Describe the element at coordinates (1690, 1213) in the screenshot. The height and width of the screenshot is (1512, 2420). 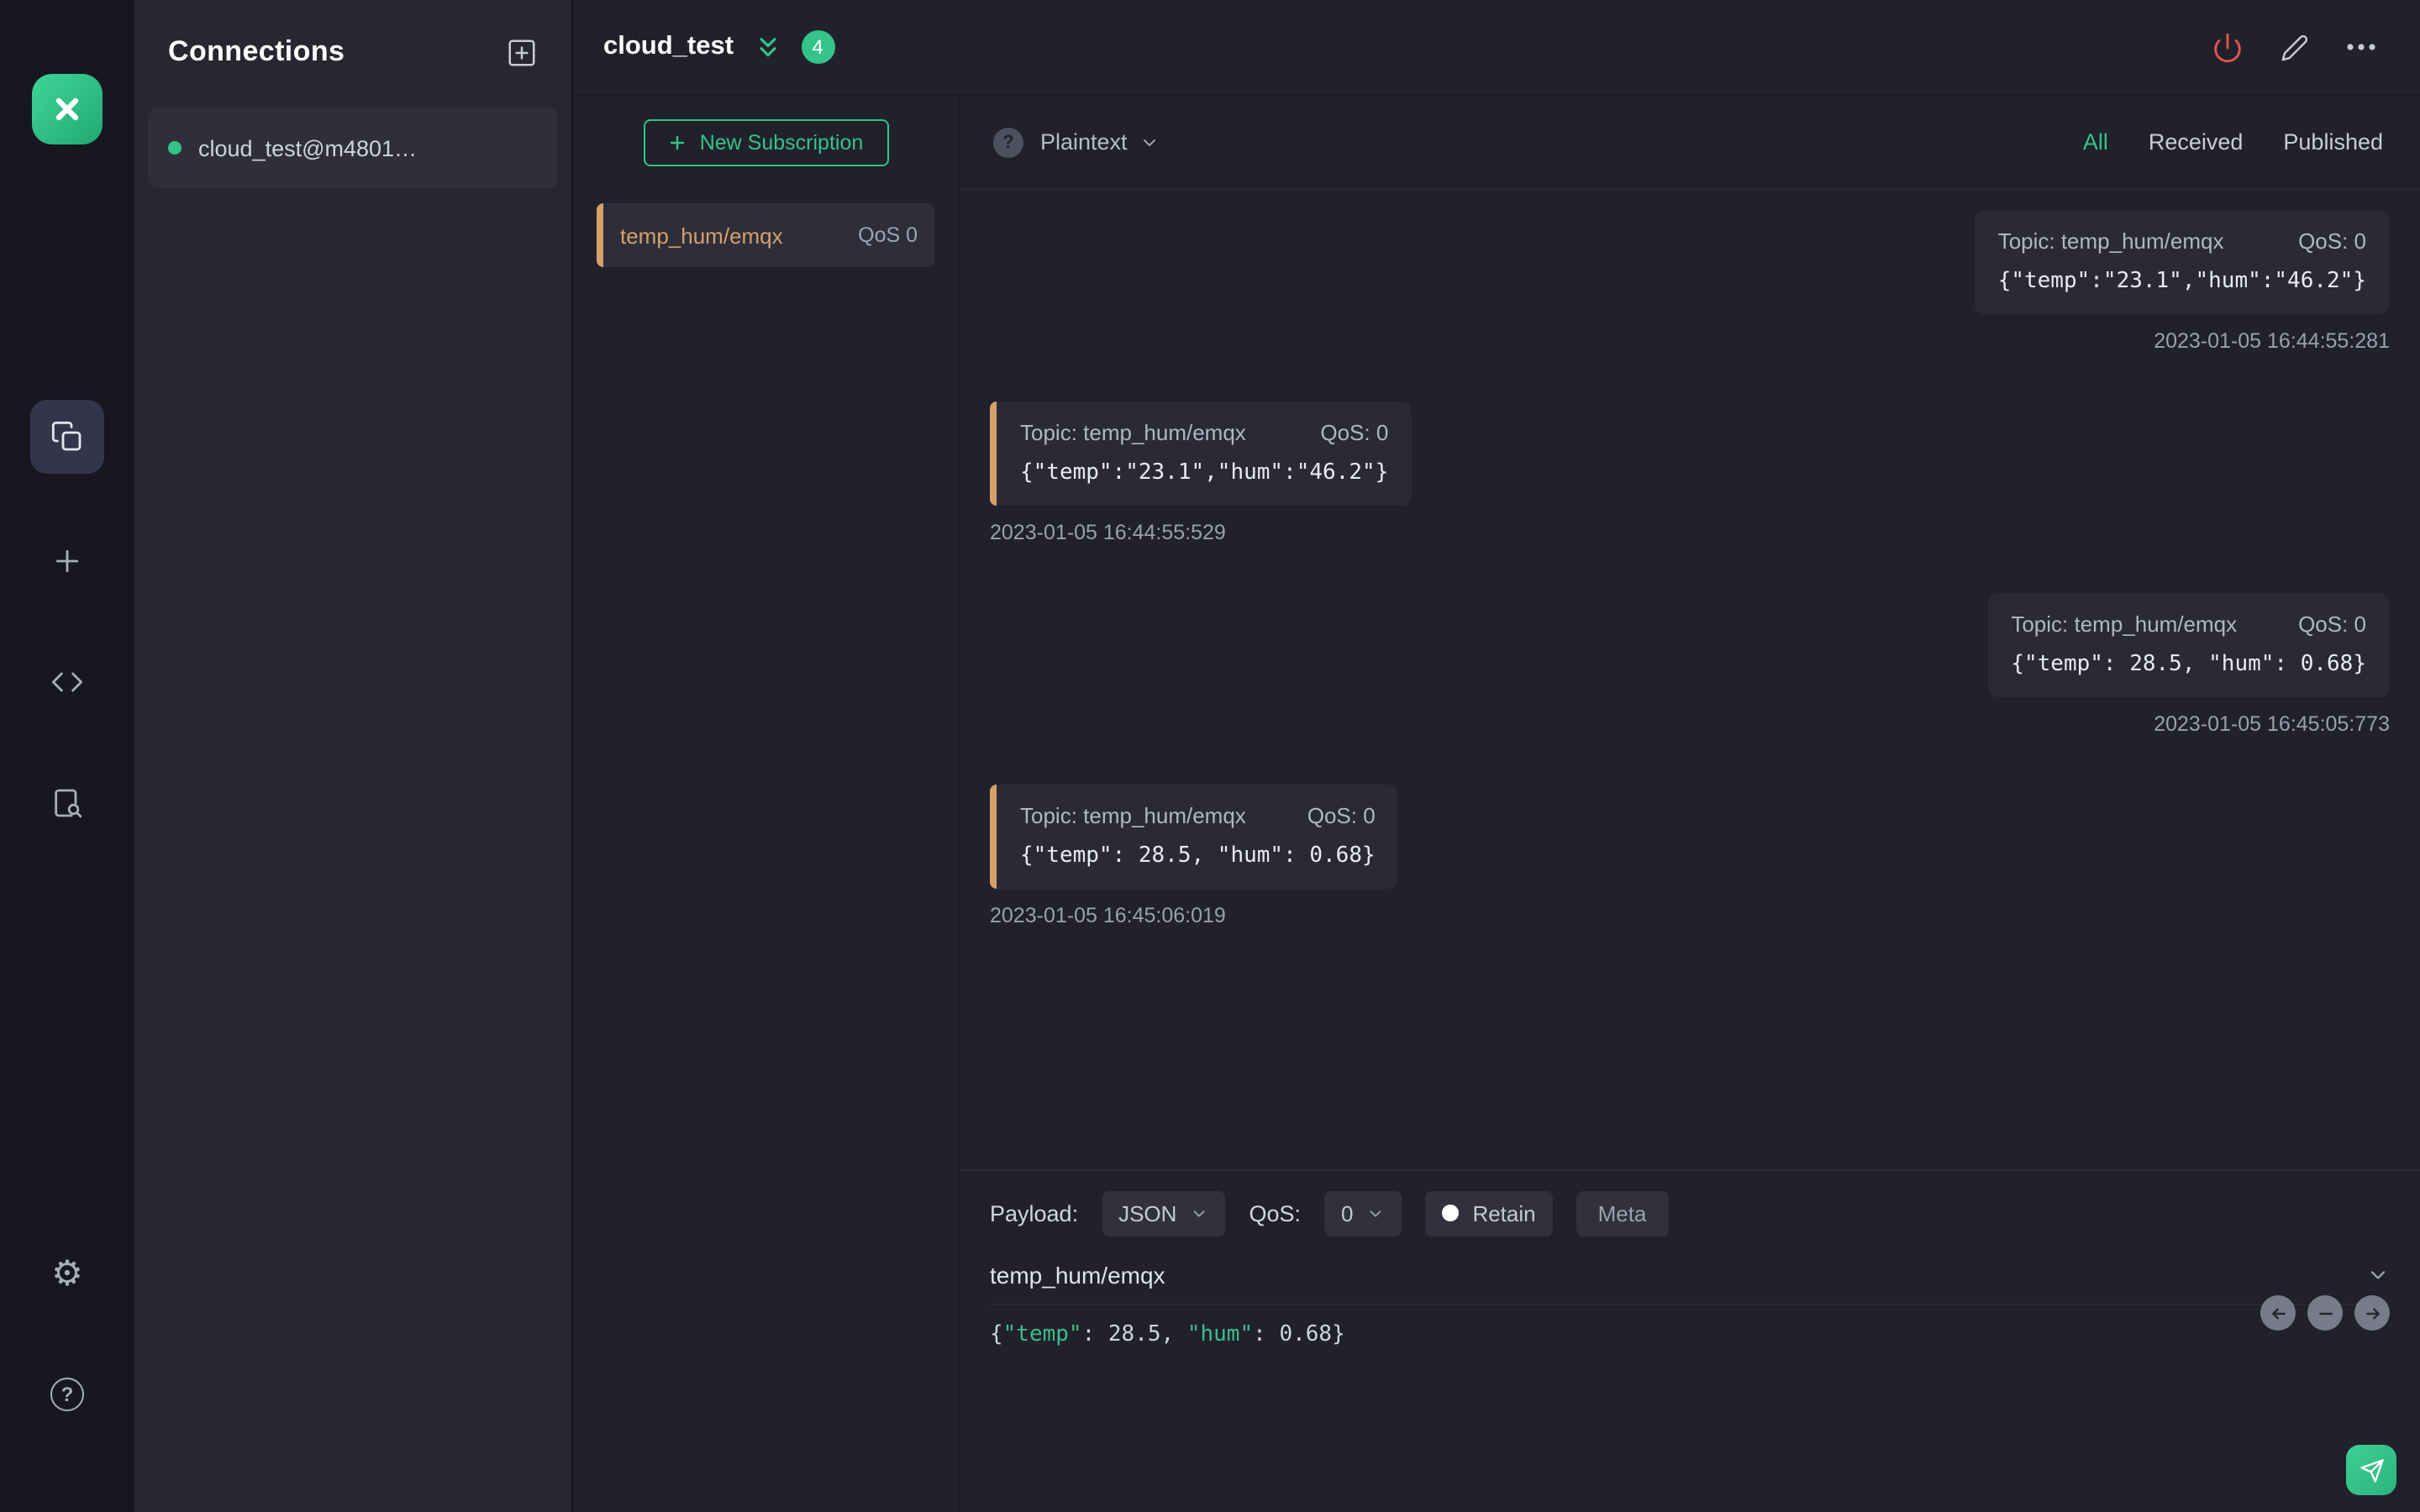
I see `publish-controls: Payload: JSON QoS: 0 Retain Meta` at that location.